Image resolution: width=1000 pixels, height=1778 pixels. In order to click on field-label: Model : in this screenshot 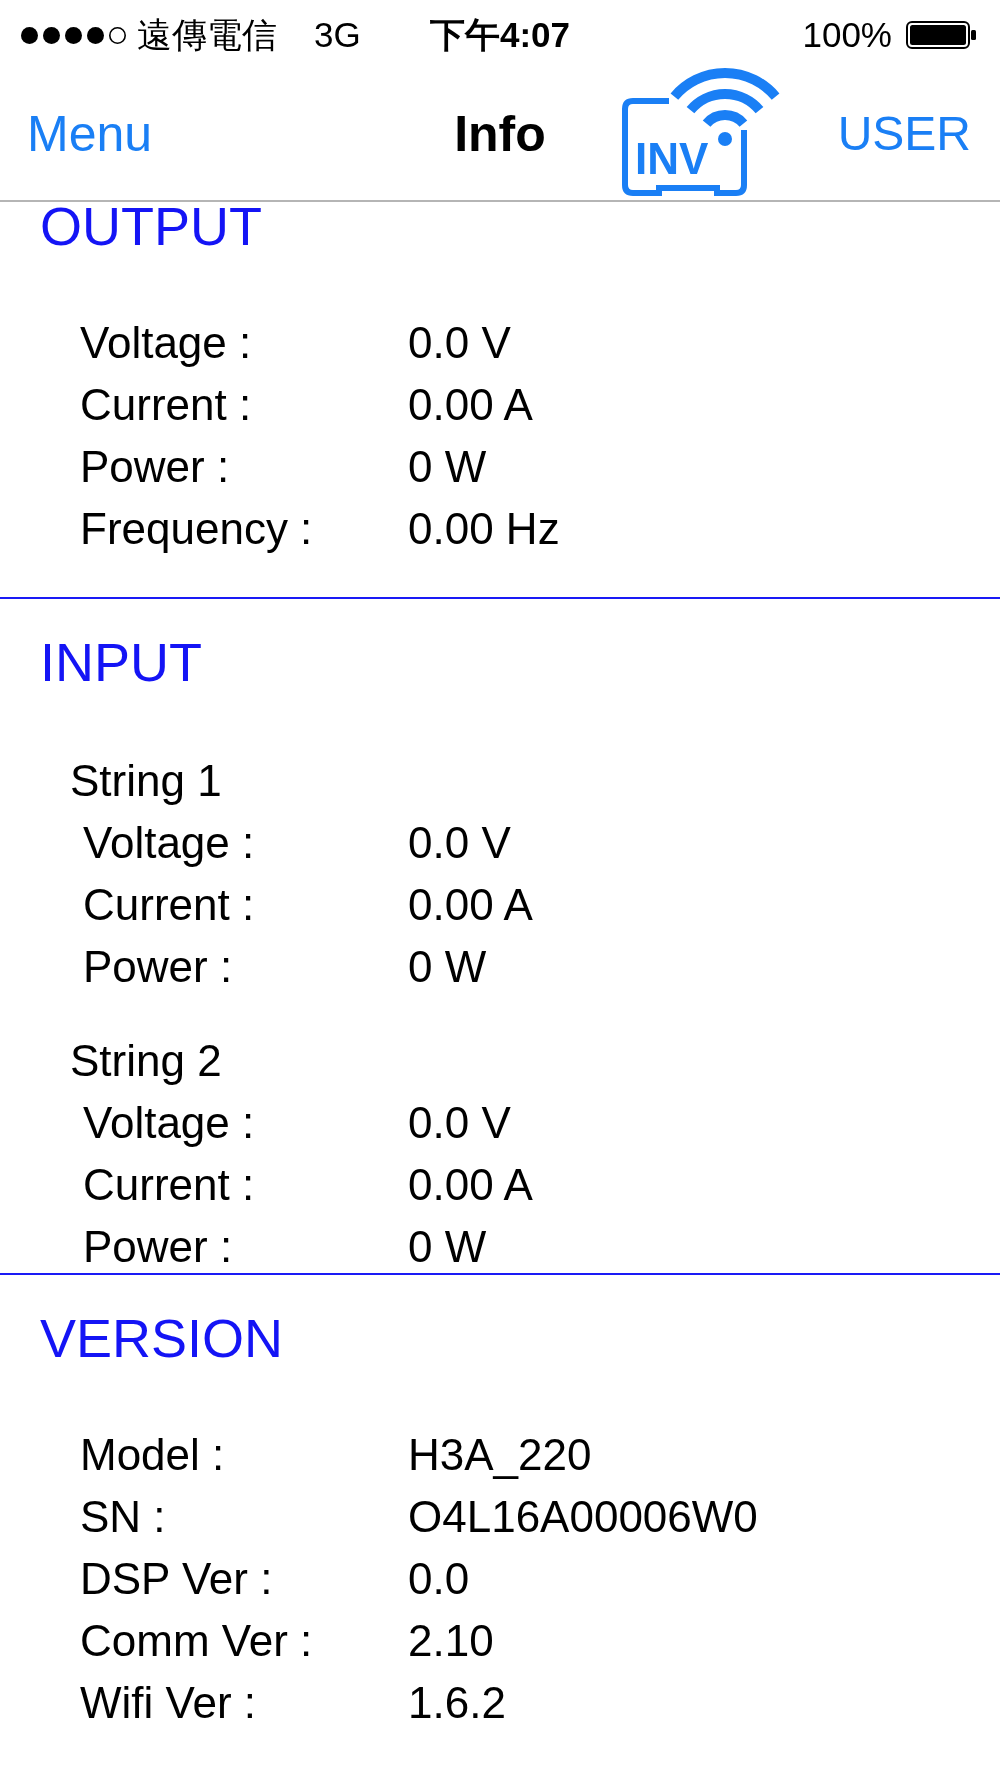, I will do `click(152, 1455)`.